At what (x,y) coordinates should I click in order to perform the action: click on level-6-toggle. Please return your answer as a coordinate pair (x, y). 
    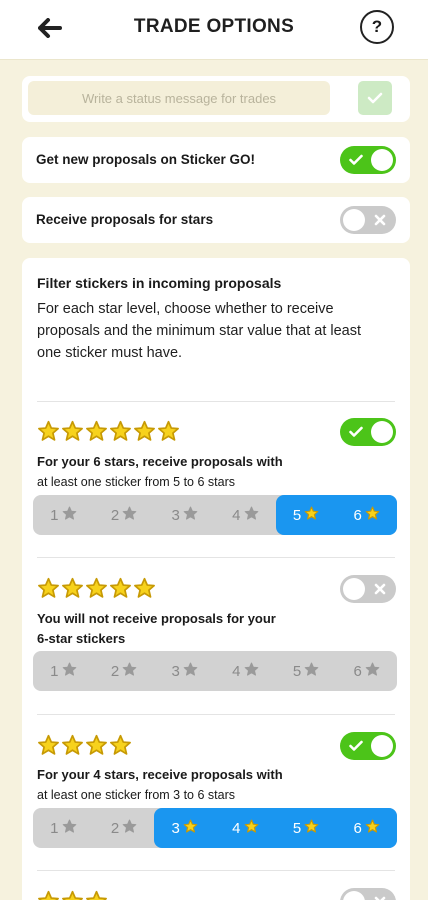
    Looking at the image, I should click on (368, 432).